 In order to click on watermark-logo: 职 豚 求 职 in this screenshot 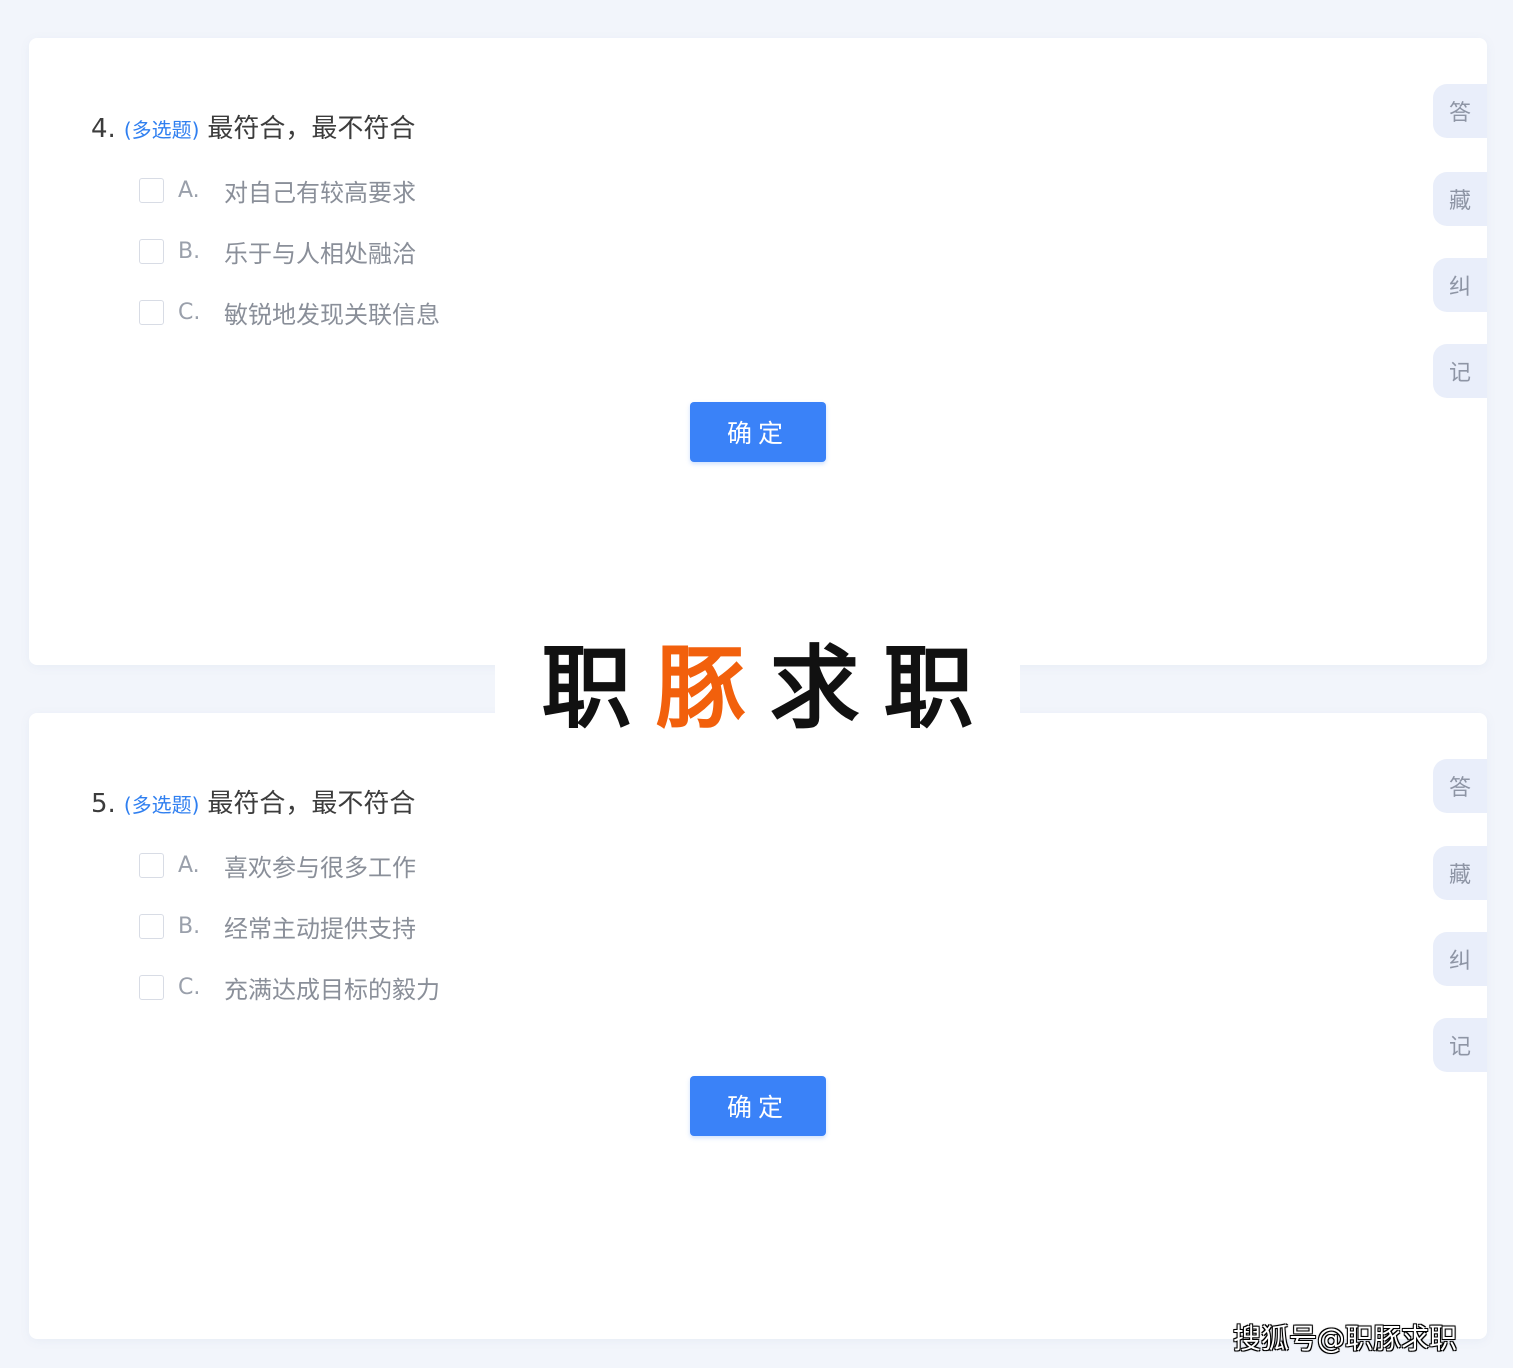, I will do `click(757, 688)`.